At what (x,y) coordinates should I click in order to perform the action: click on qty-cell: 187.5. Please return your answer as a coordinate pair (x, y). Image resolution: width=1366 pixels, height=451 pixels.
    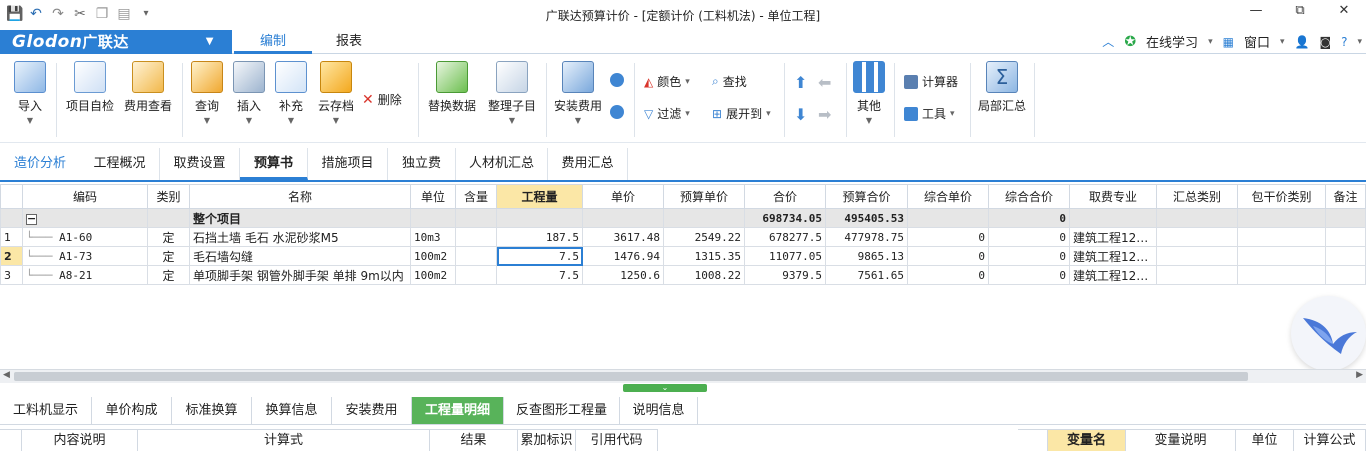
    Looking at the image, I should click on (539, 237).